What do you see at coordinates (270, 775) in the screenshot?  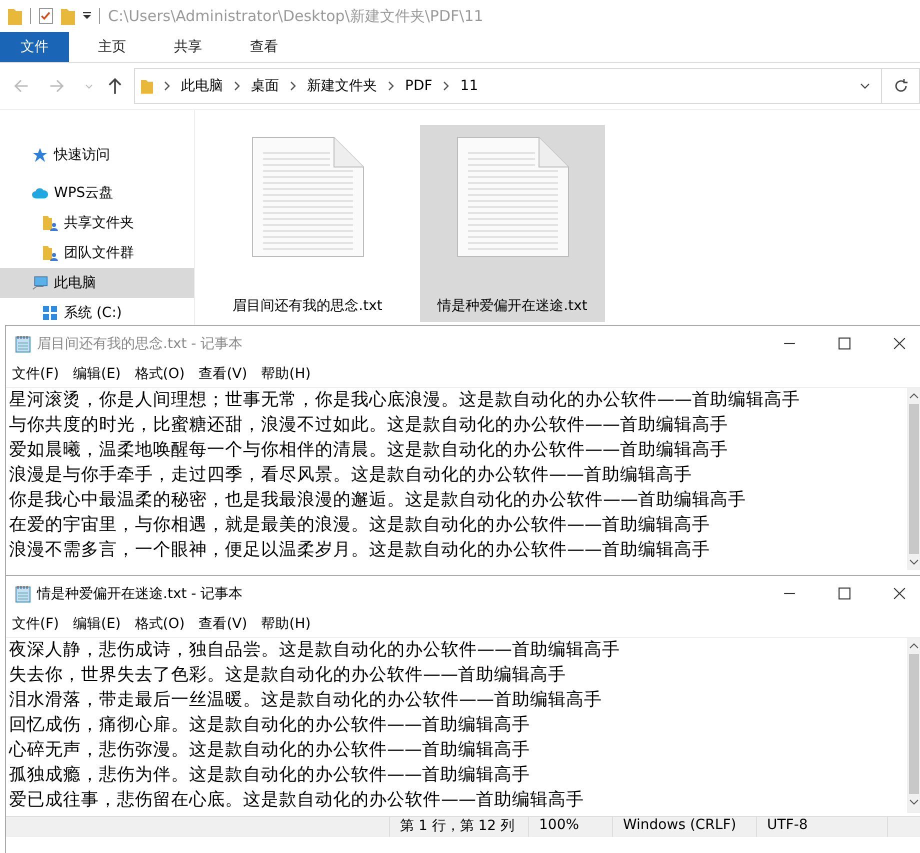 I see `text-line: 孤独成瘾，悲伤为伴。这是款自动化的办公软件——首助编辑高手` at bounding box center [270, 775].